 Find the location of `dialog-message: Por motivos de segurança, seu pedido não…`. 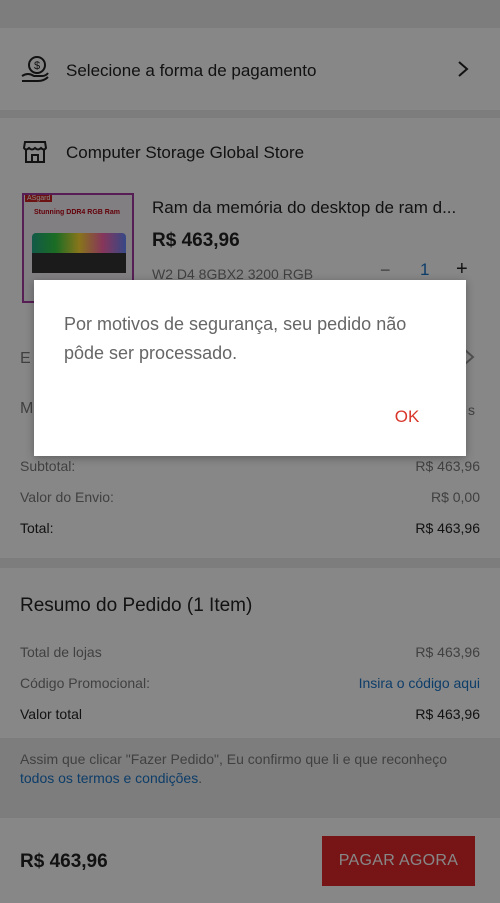

dialog-message: Por motivos de segurança, seu pedido não… is located at coordinates (235, 338).